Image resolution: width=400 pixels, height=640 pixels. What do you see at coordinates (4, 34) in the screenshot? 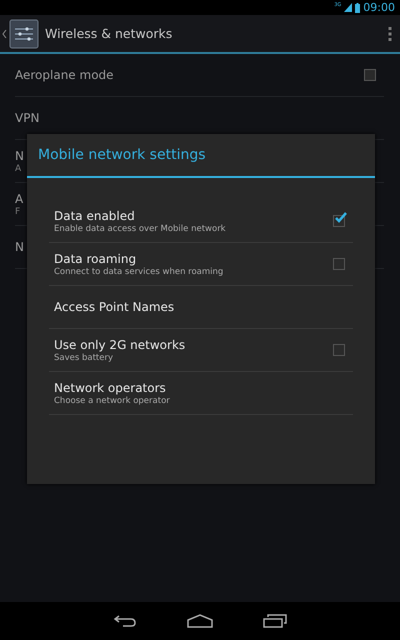
I see `back-caret-icon` at bounding box center [4, 34].